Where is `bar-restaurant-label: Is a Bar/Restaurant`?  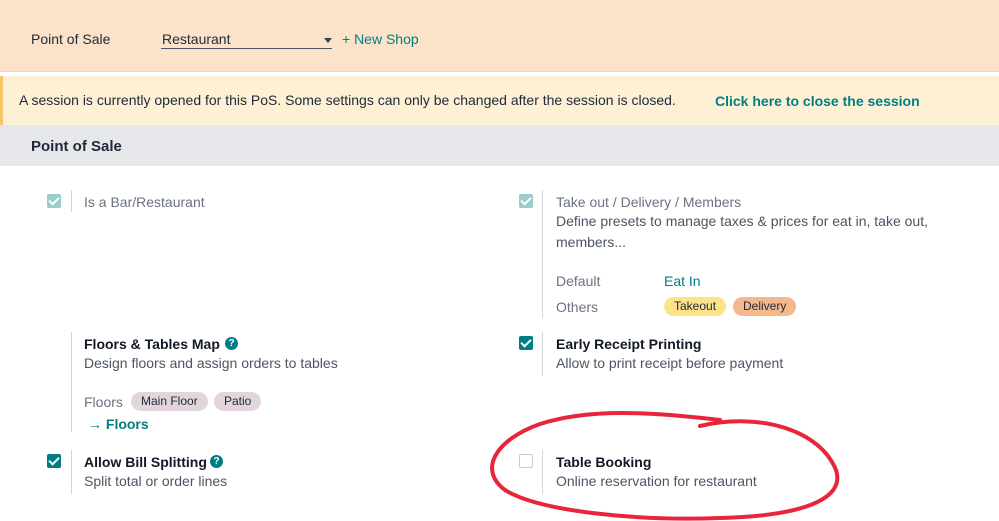
bar-restaurant-label: Is a Bar/Restaurant is located at coordinates (144, 202).